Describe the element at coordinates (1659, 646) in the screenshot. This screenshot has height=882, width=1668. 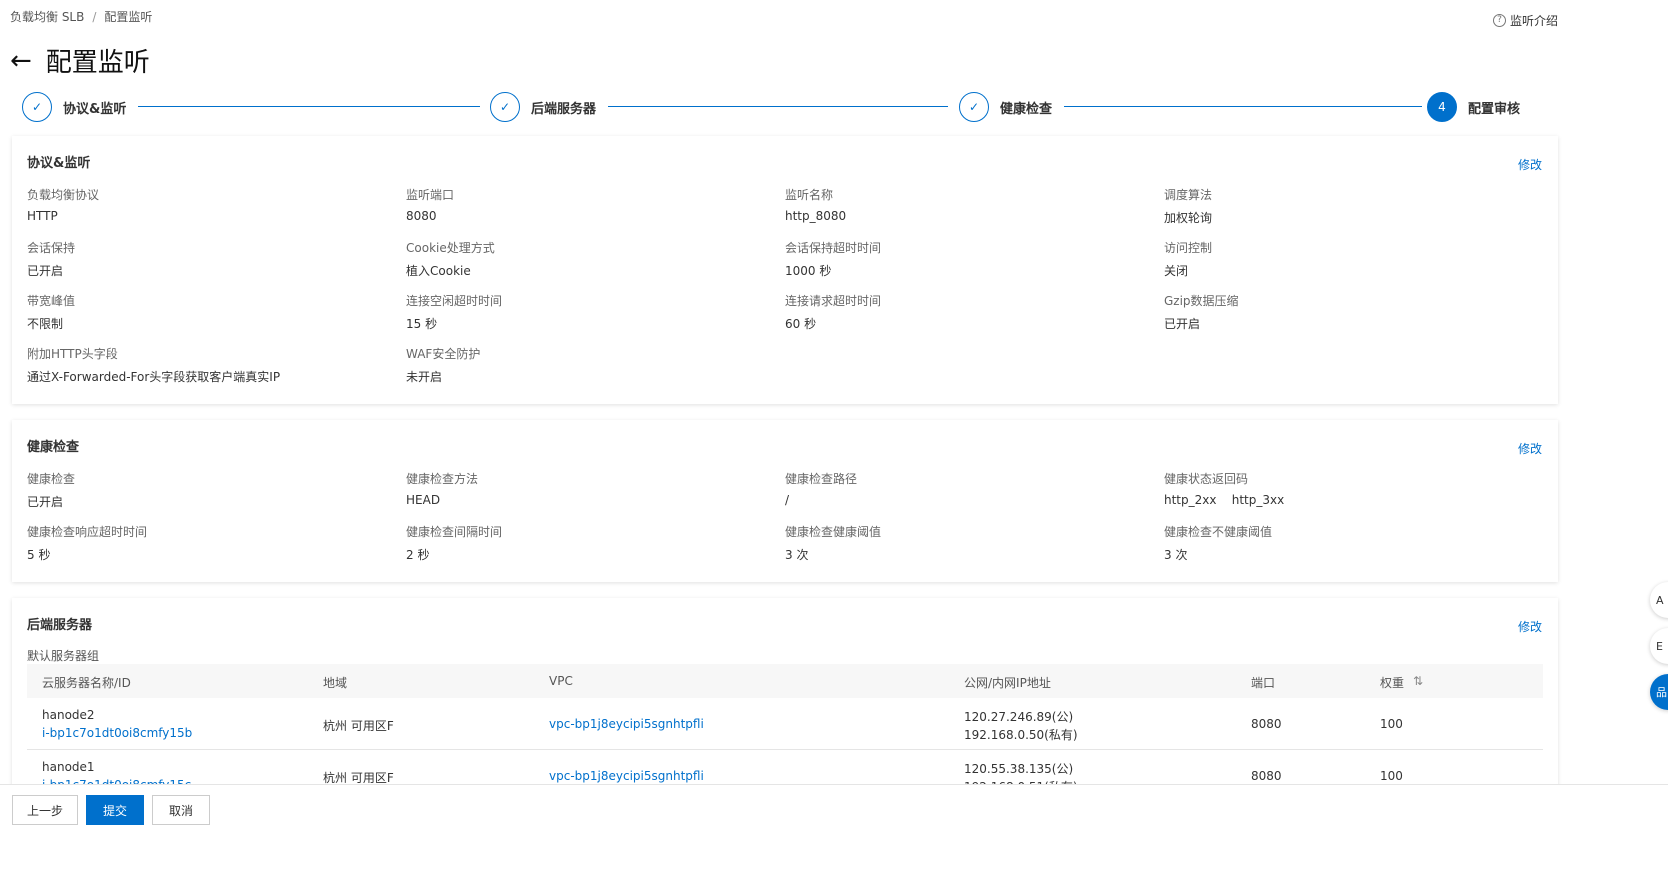
I see `tool-button-e: E` at that location.